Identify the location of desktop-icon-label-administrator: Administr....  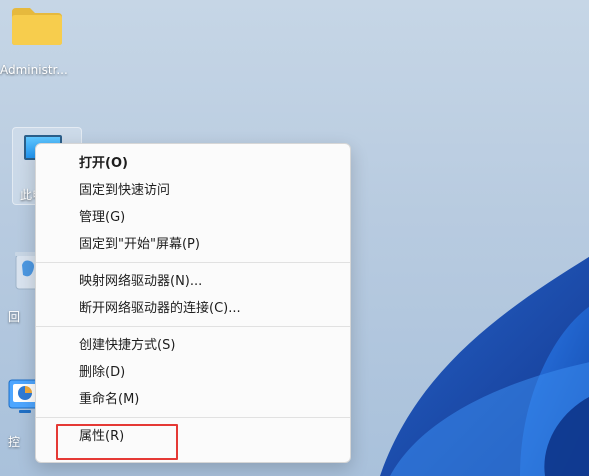
(34, 70).